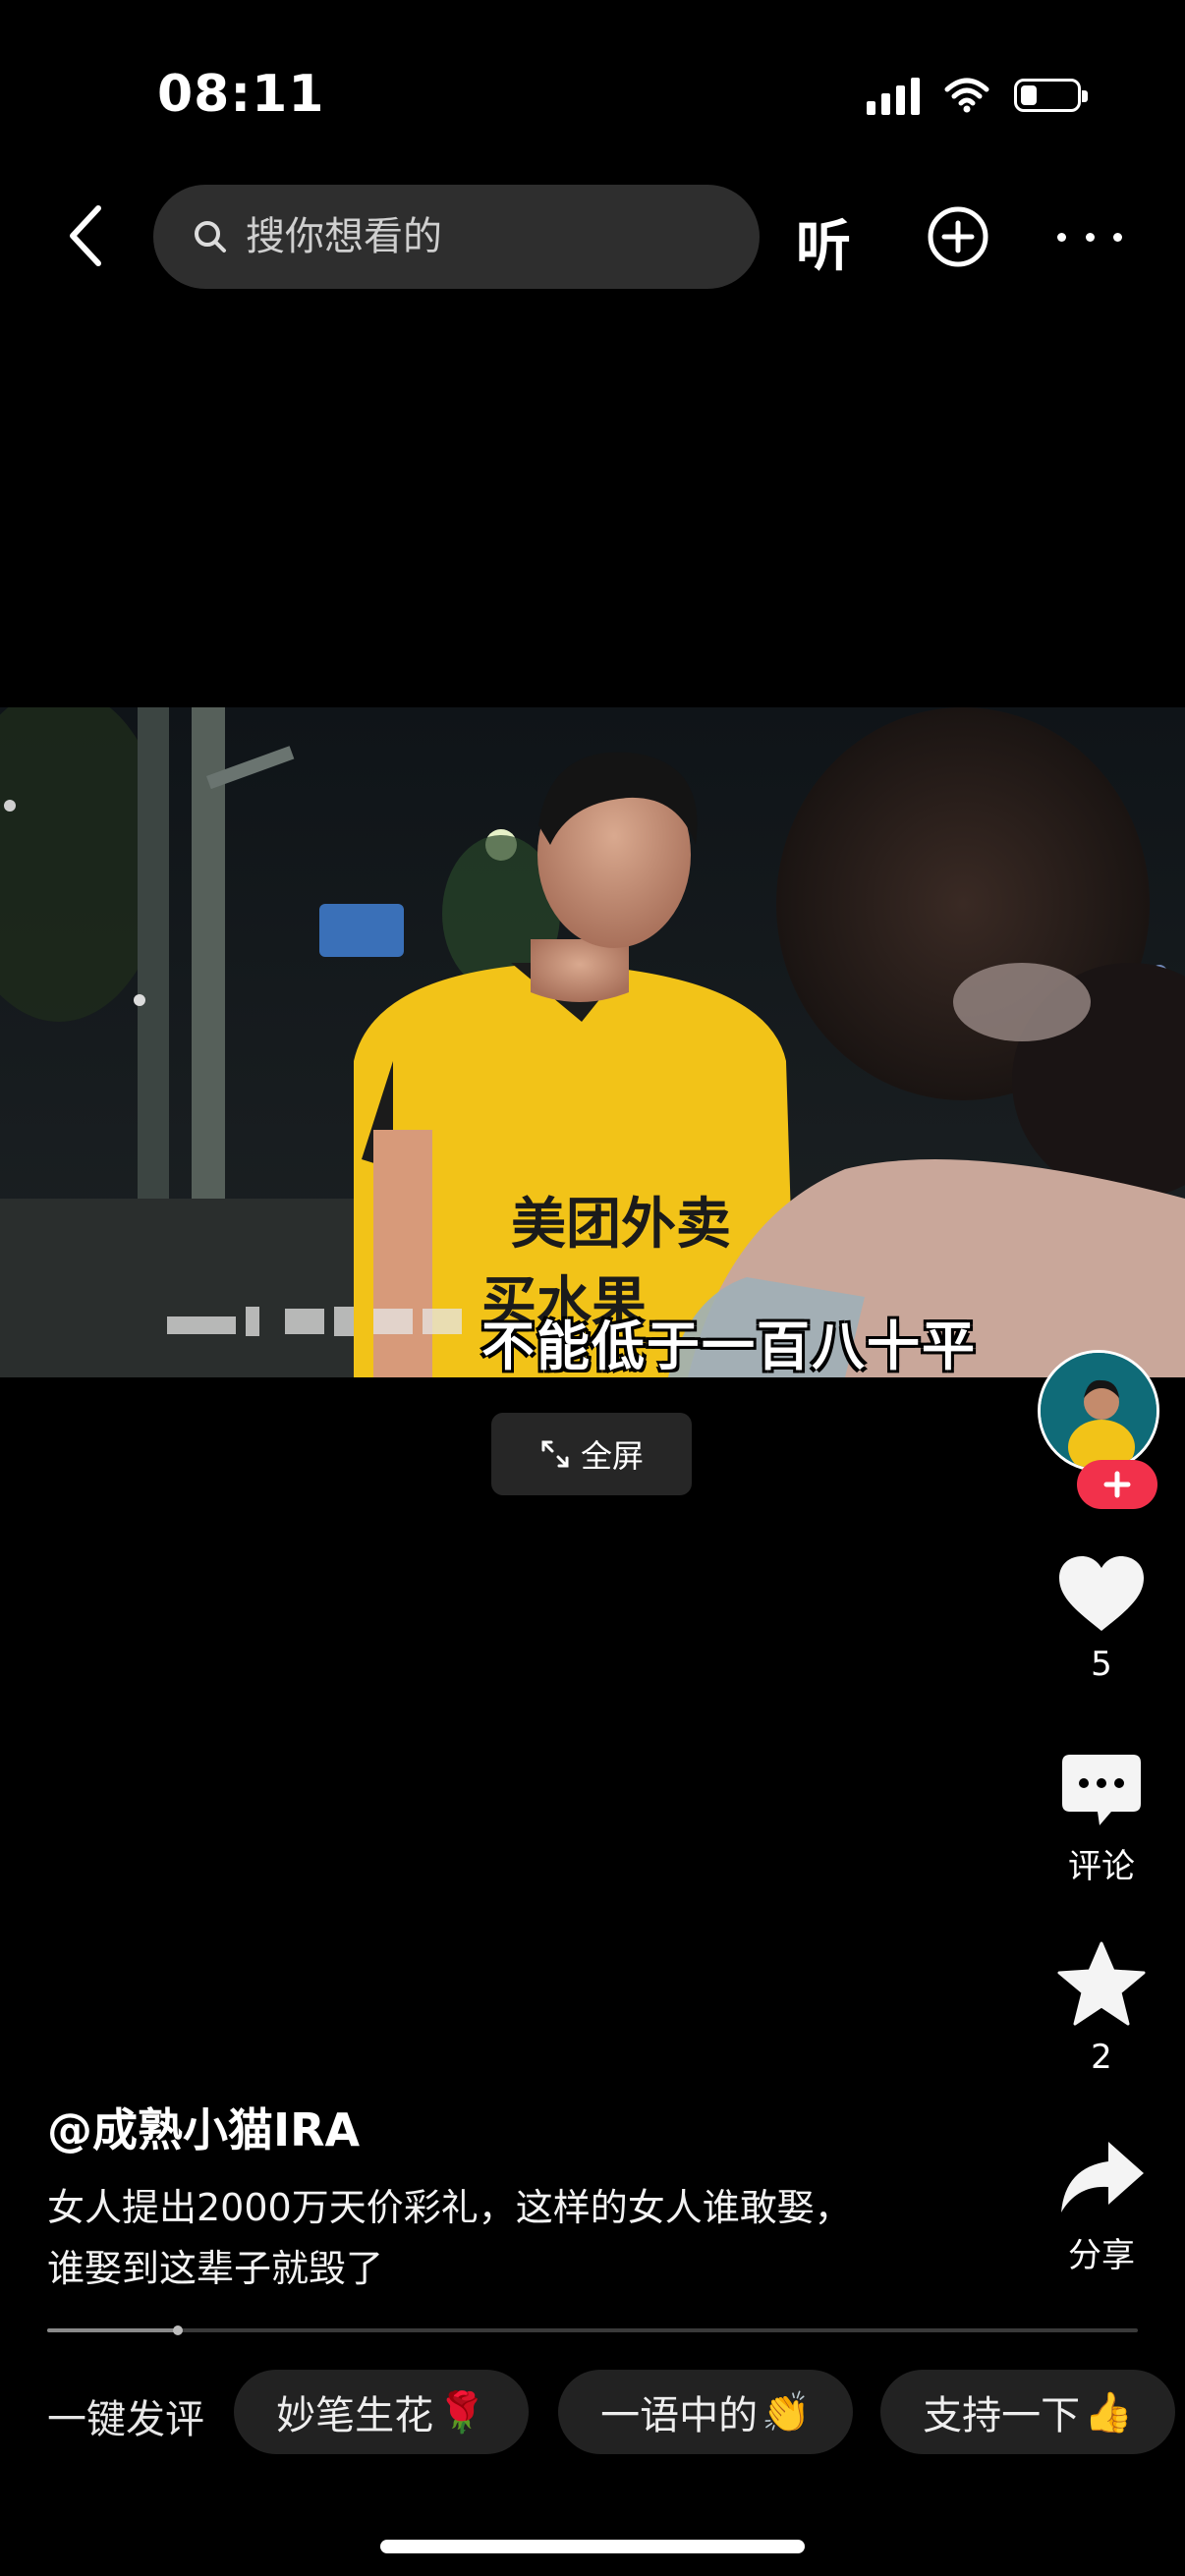 This screenshot has width=1185, height=2576. What do you see at coordinates (204, 2127) in the screenshot?
I see `author-name: @成熟小猫IRA` at bounding box center [204, 2127].